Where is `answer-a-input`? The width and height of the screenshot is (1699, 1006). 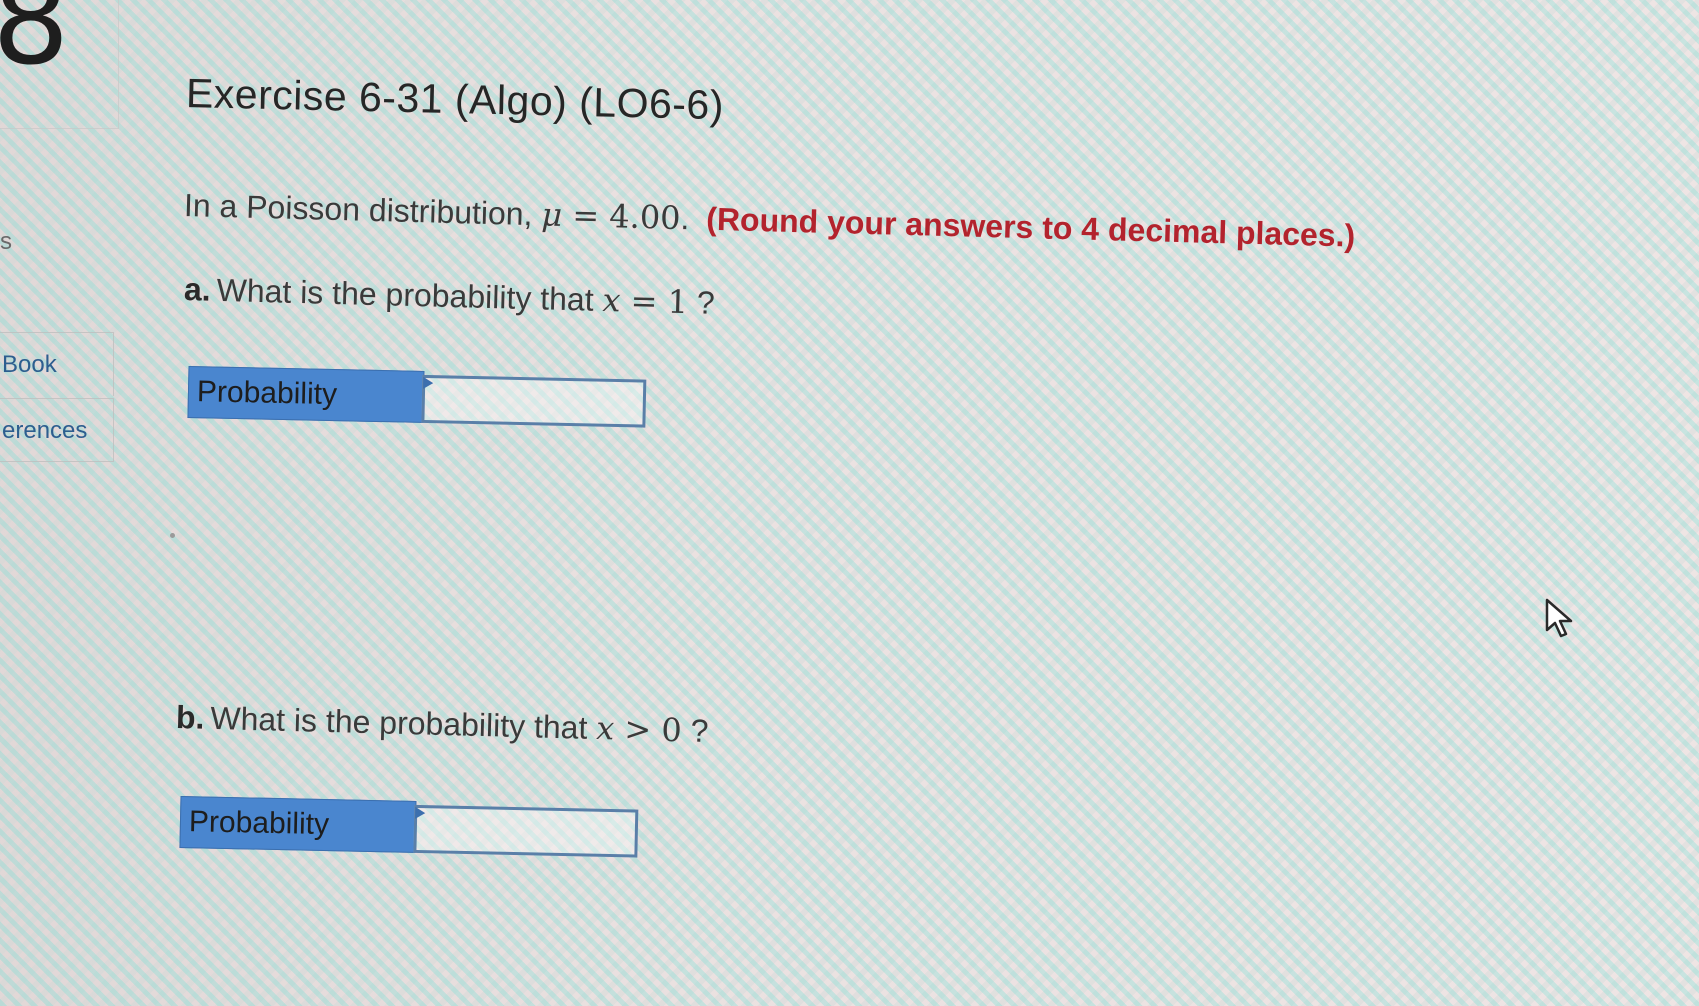
answer-a-input is located at coordinates (534, 401).